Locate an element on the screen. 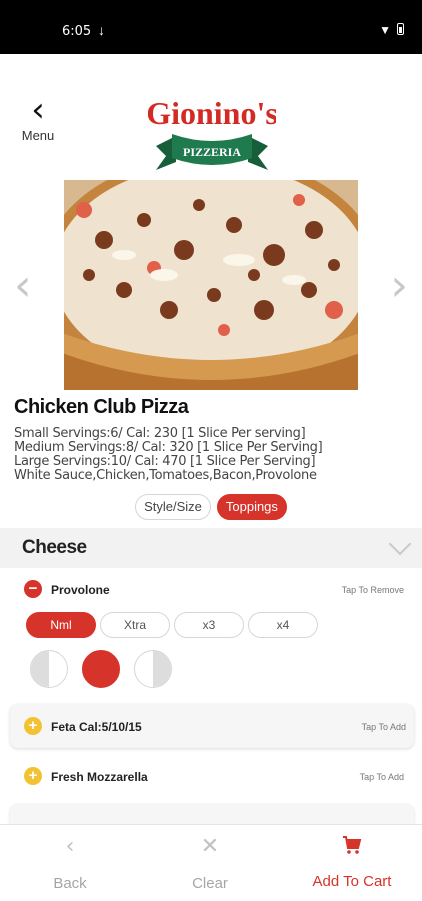 This screenshot has width=422, height=901. remove-icon: − is located at coordinates (33, 589).